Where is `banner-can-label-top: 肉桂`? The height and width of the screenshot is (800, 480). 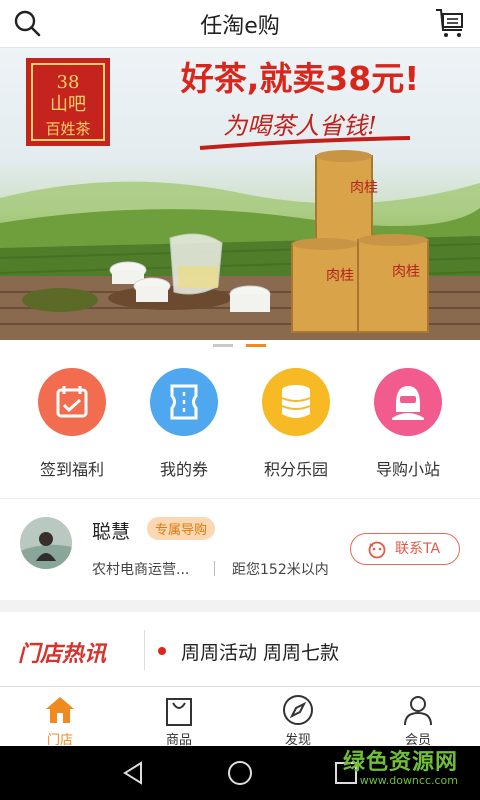
banner-can-label-top: 肉桂 is located at coordinates (364, 188).